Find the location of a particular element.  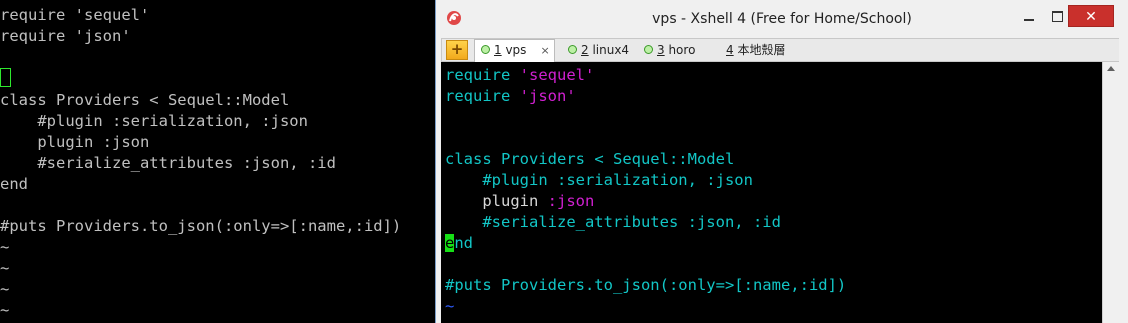

title-bar: vps - Xshell 4 (Free for Home/School) ✕ is located at coordinates (782, 19).